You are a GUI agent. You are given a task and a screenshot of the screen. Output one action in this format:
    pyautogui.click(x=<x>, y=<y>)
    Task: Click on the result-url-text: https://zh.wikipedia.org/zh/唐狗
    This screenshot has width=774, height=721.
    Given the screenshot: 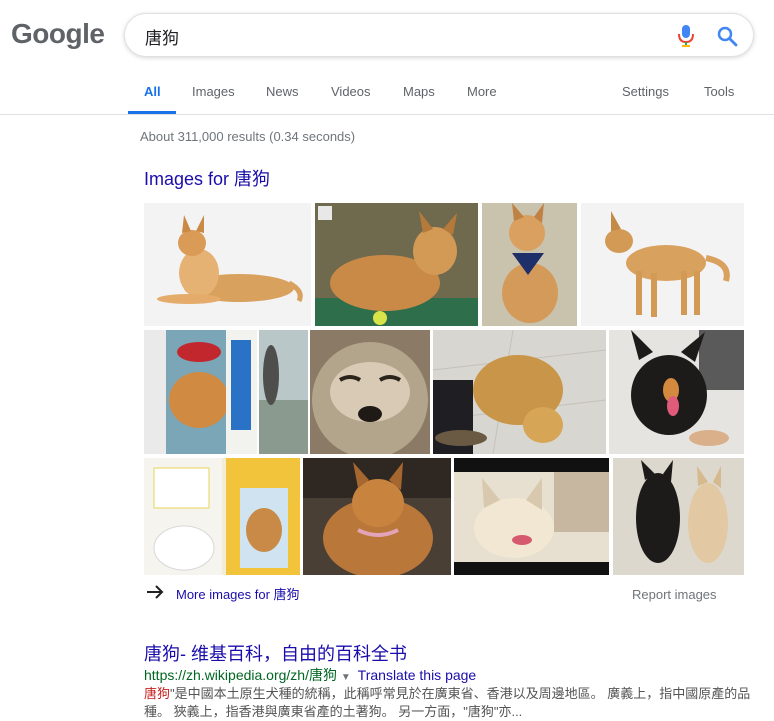 What is the action you would take?
    pyautogui.click(x=240, y=675)
    